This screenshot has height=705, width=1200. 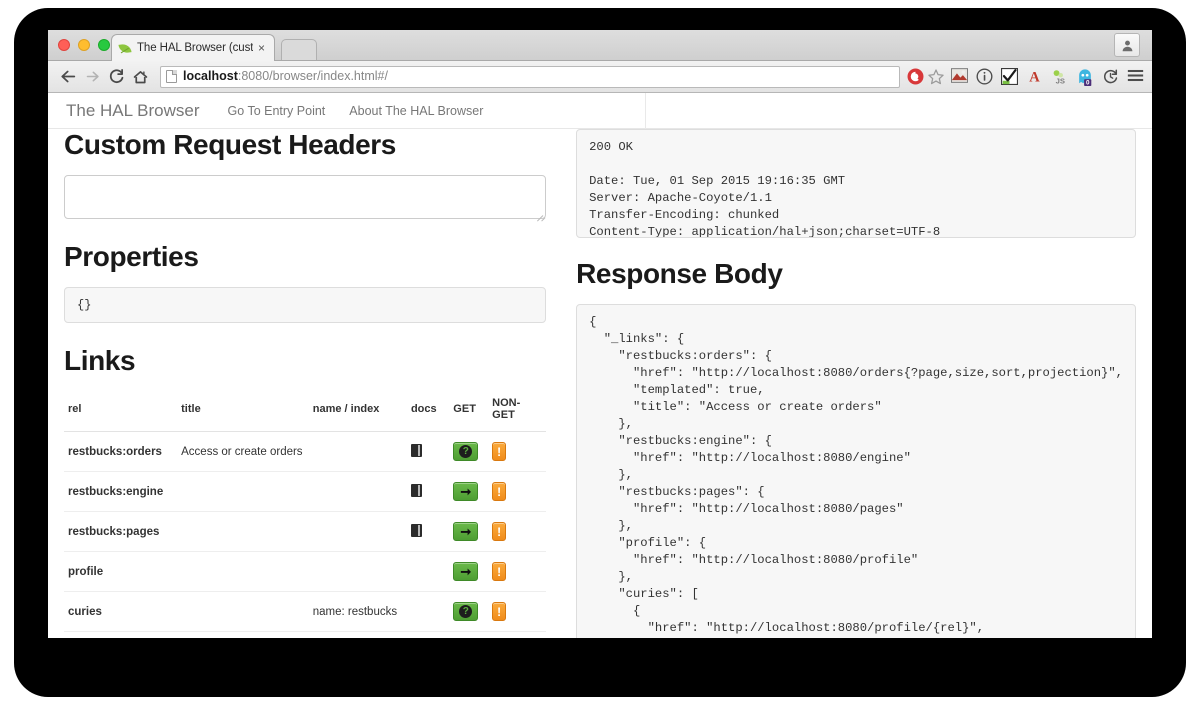 What do you see at coordinates (1085, 77) in the screenshot?
I see `ghostery-icon: 0` at bounding box center [1085, 77].